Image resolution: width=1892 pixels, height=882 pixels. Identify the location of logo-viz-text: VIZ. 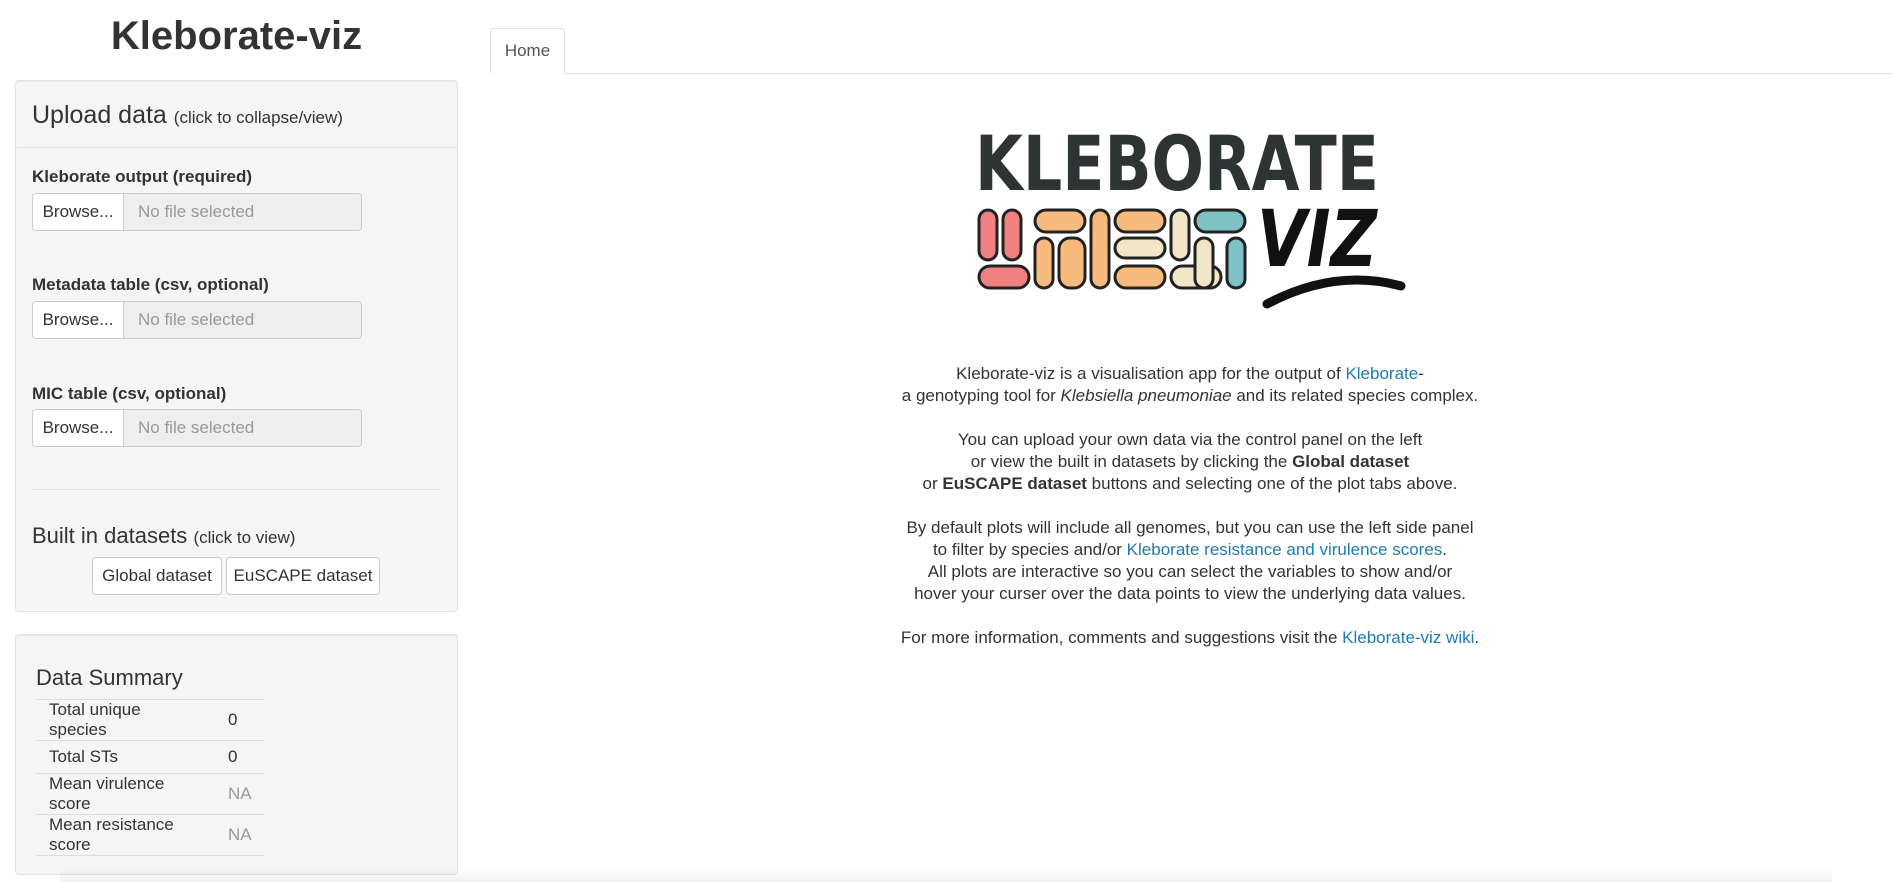
(1317, 240).